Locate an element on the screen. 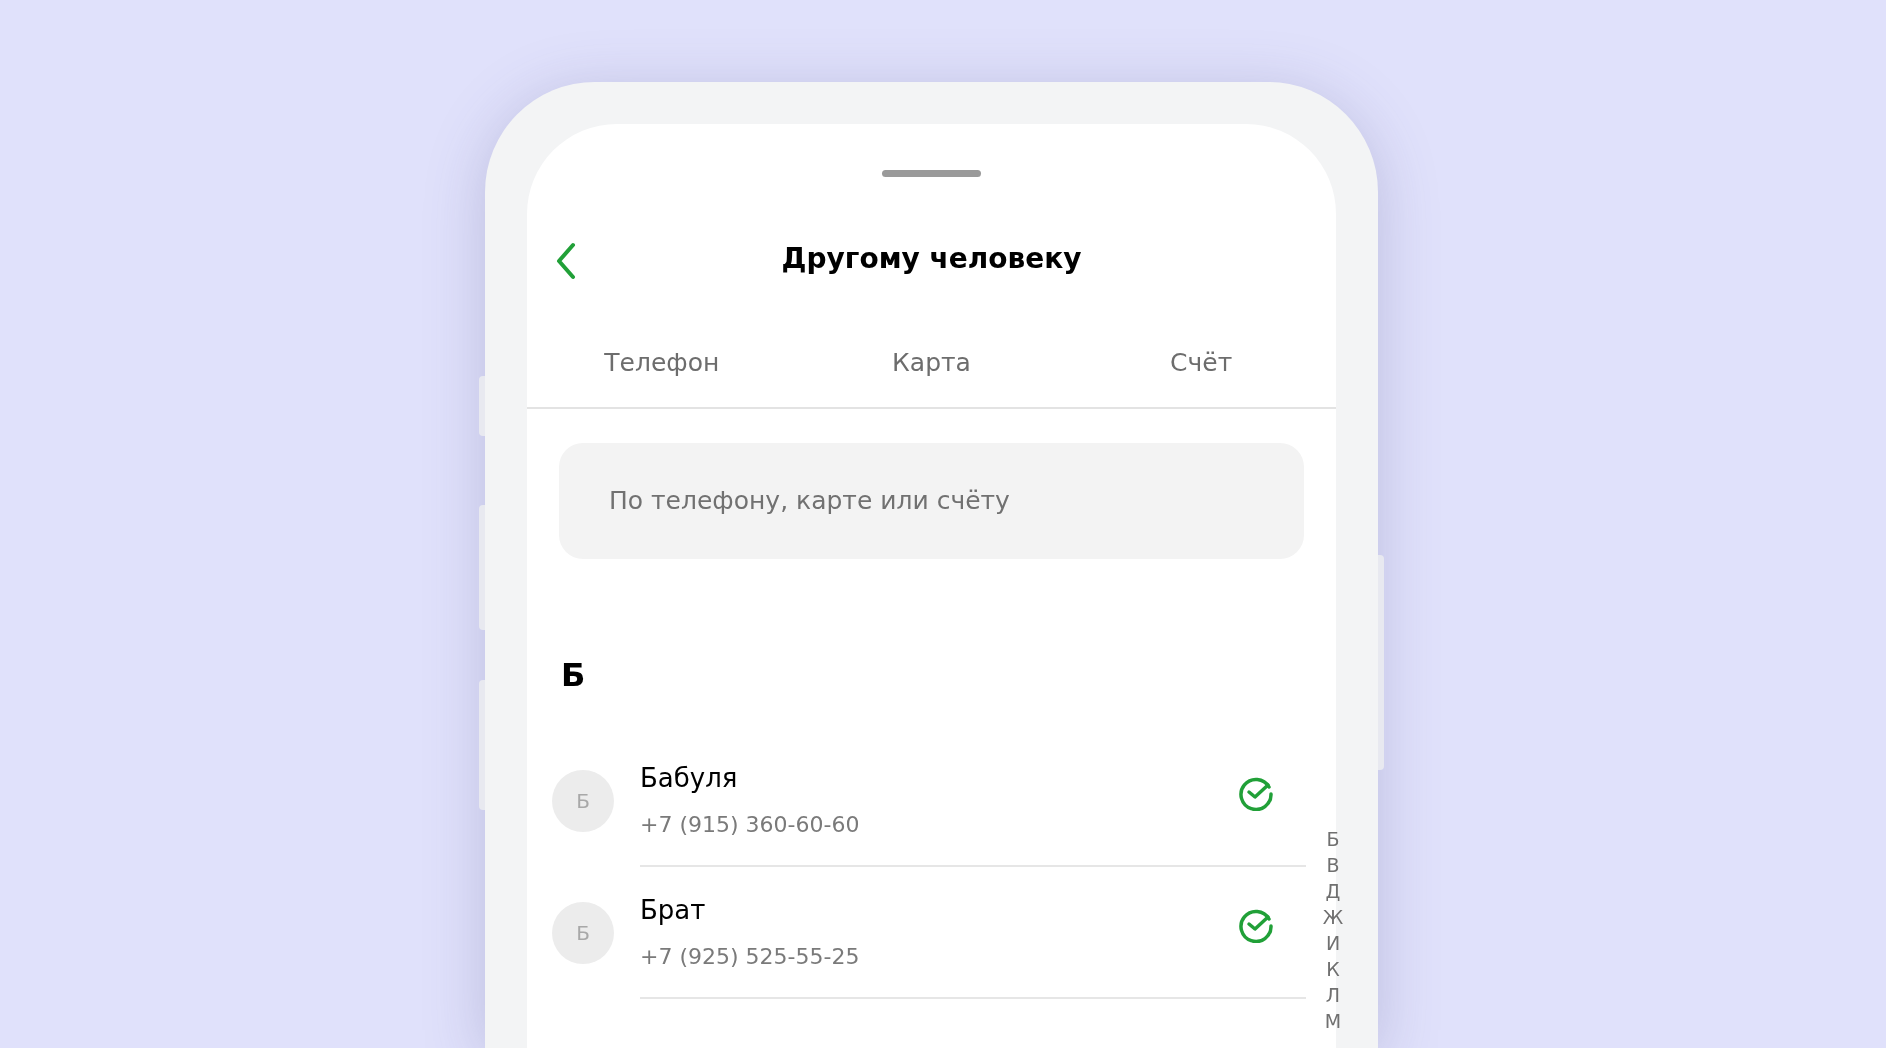  index-letter: Д is located at coordinates (1333, 891).